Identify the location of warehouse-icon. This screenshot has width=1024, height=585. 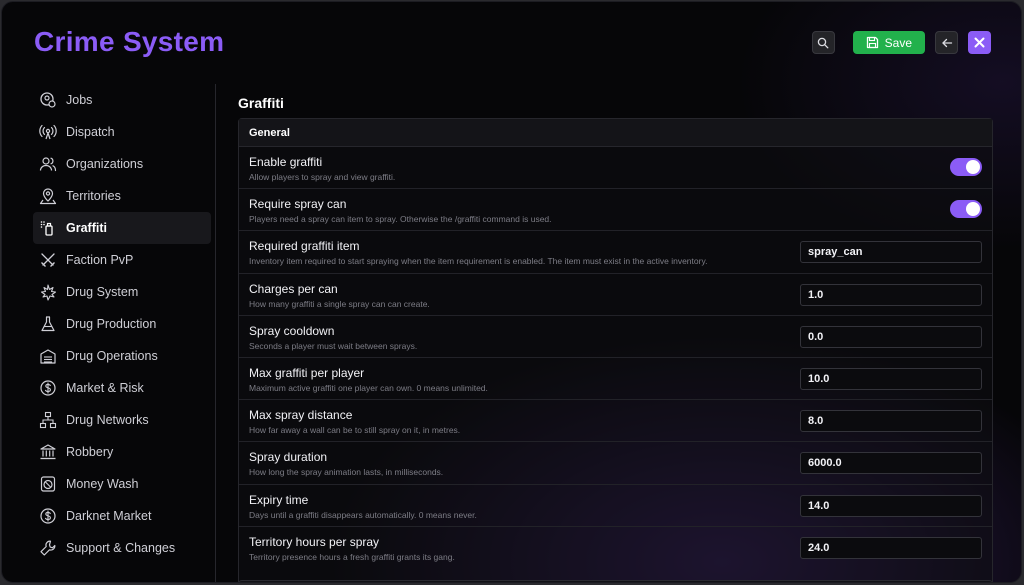
(48, 356).